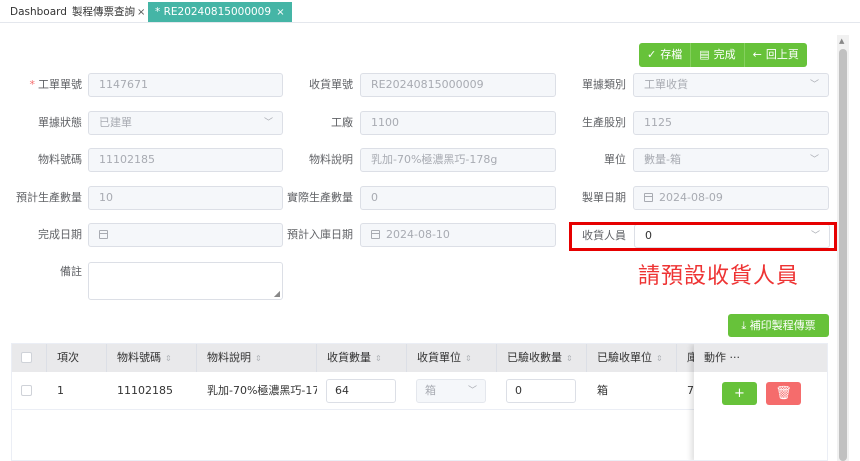 This screenshot has width=860, height=461. I want to click on actual-qty-field: 0, so click(458, 198).